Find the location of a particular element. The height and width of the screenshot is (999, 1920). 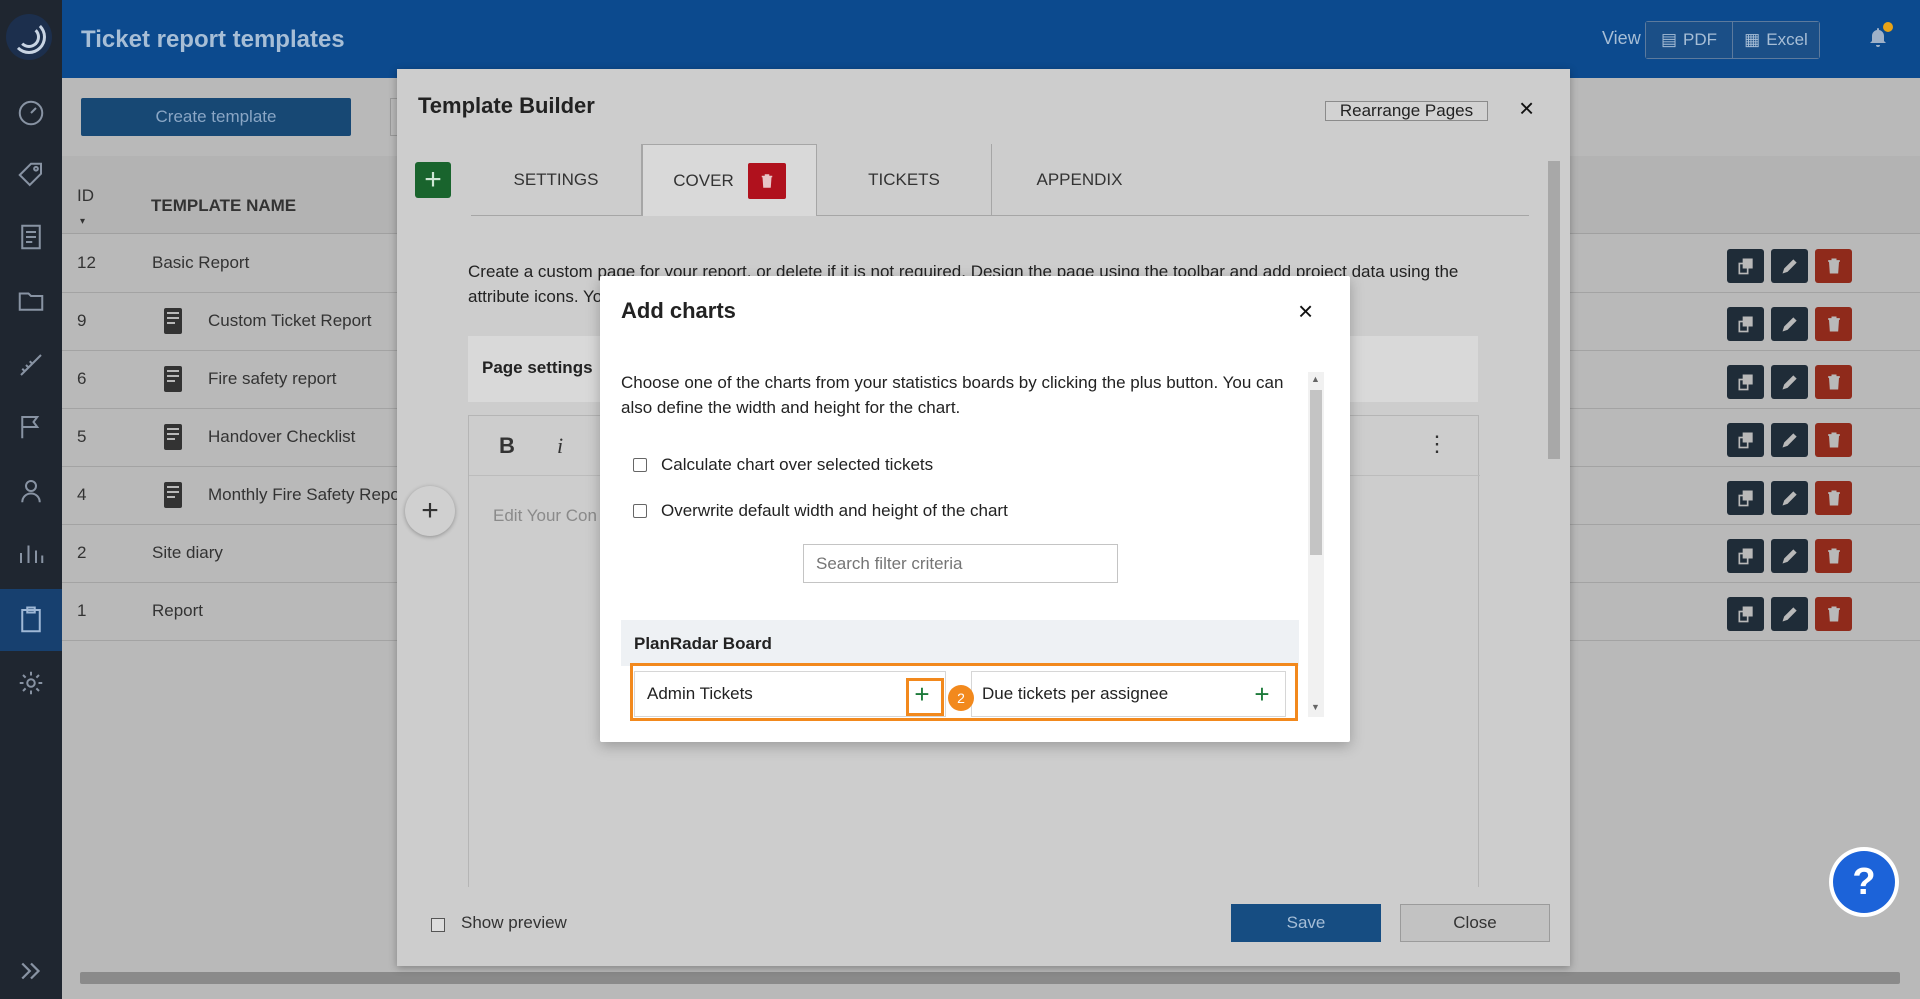

close-button: Close is located at coordinates (1475, 923).